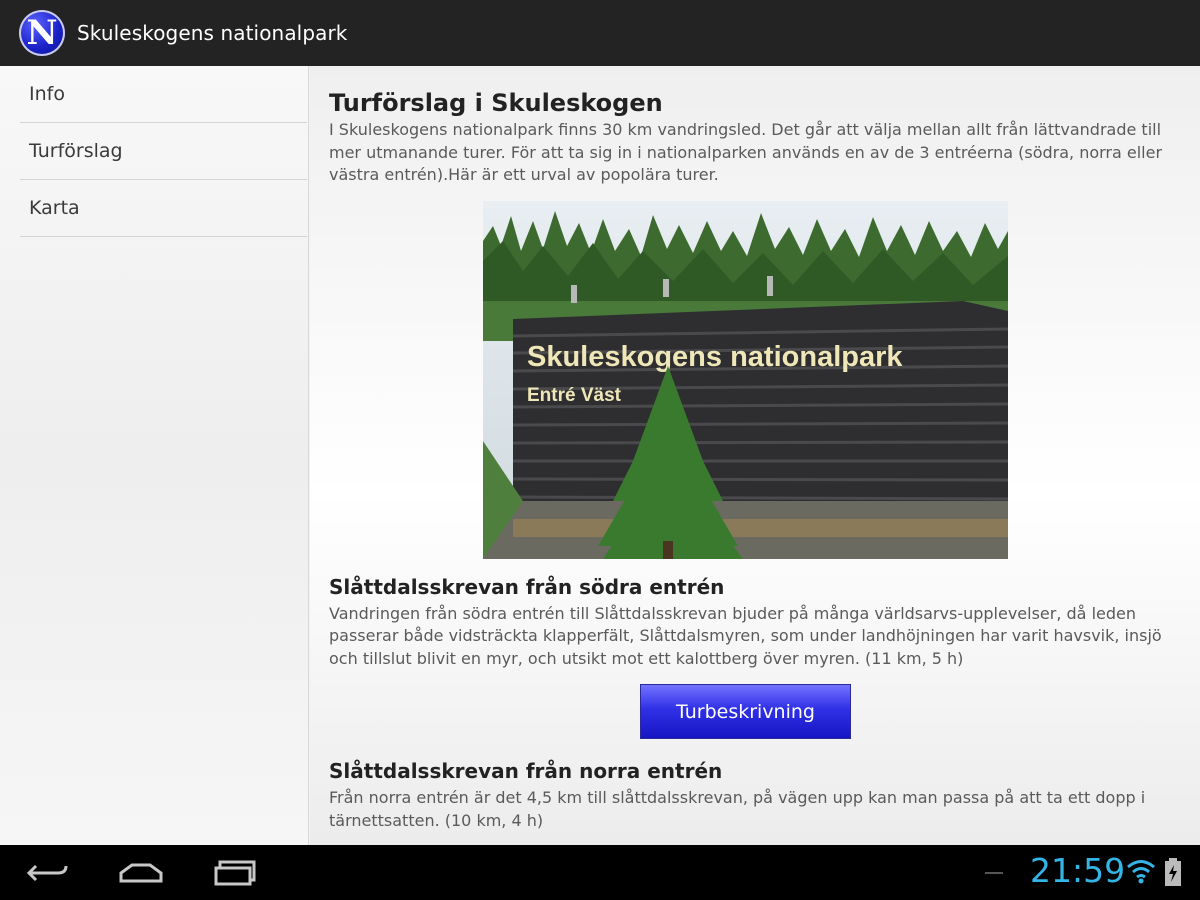 The width and height of the screenshot is (1200, 900). I want to click on recent-apps-icon, so click(236, 873).